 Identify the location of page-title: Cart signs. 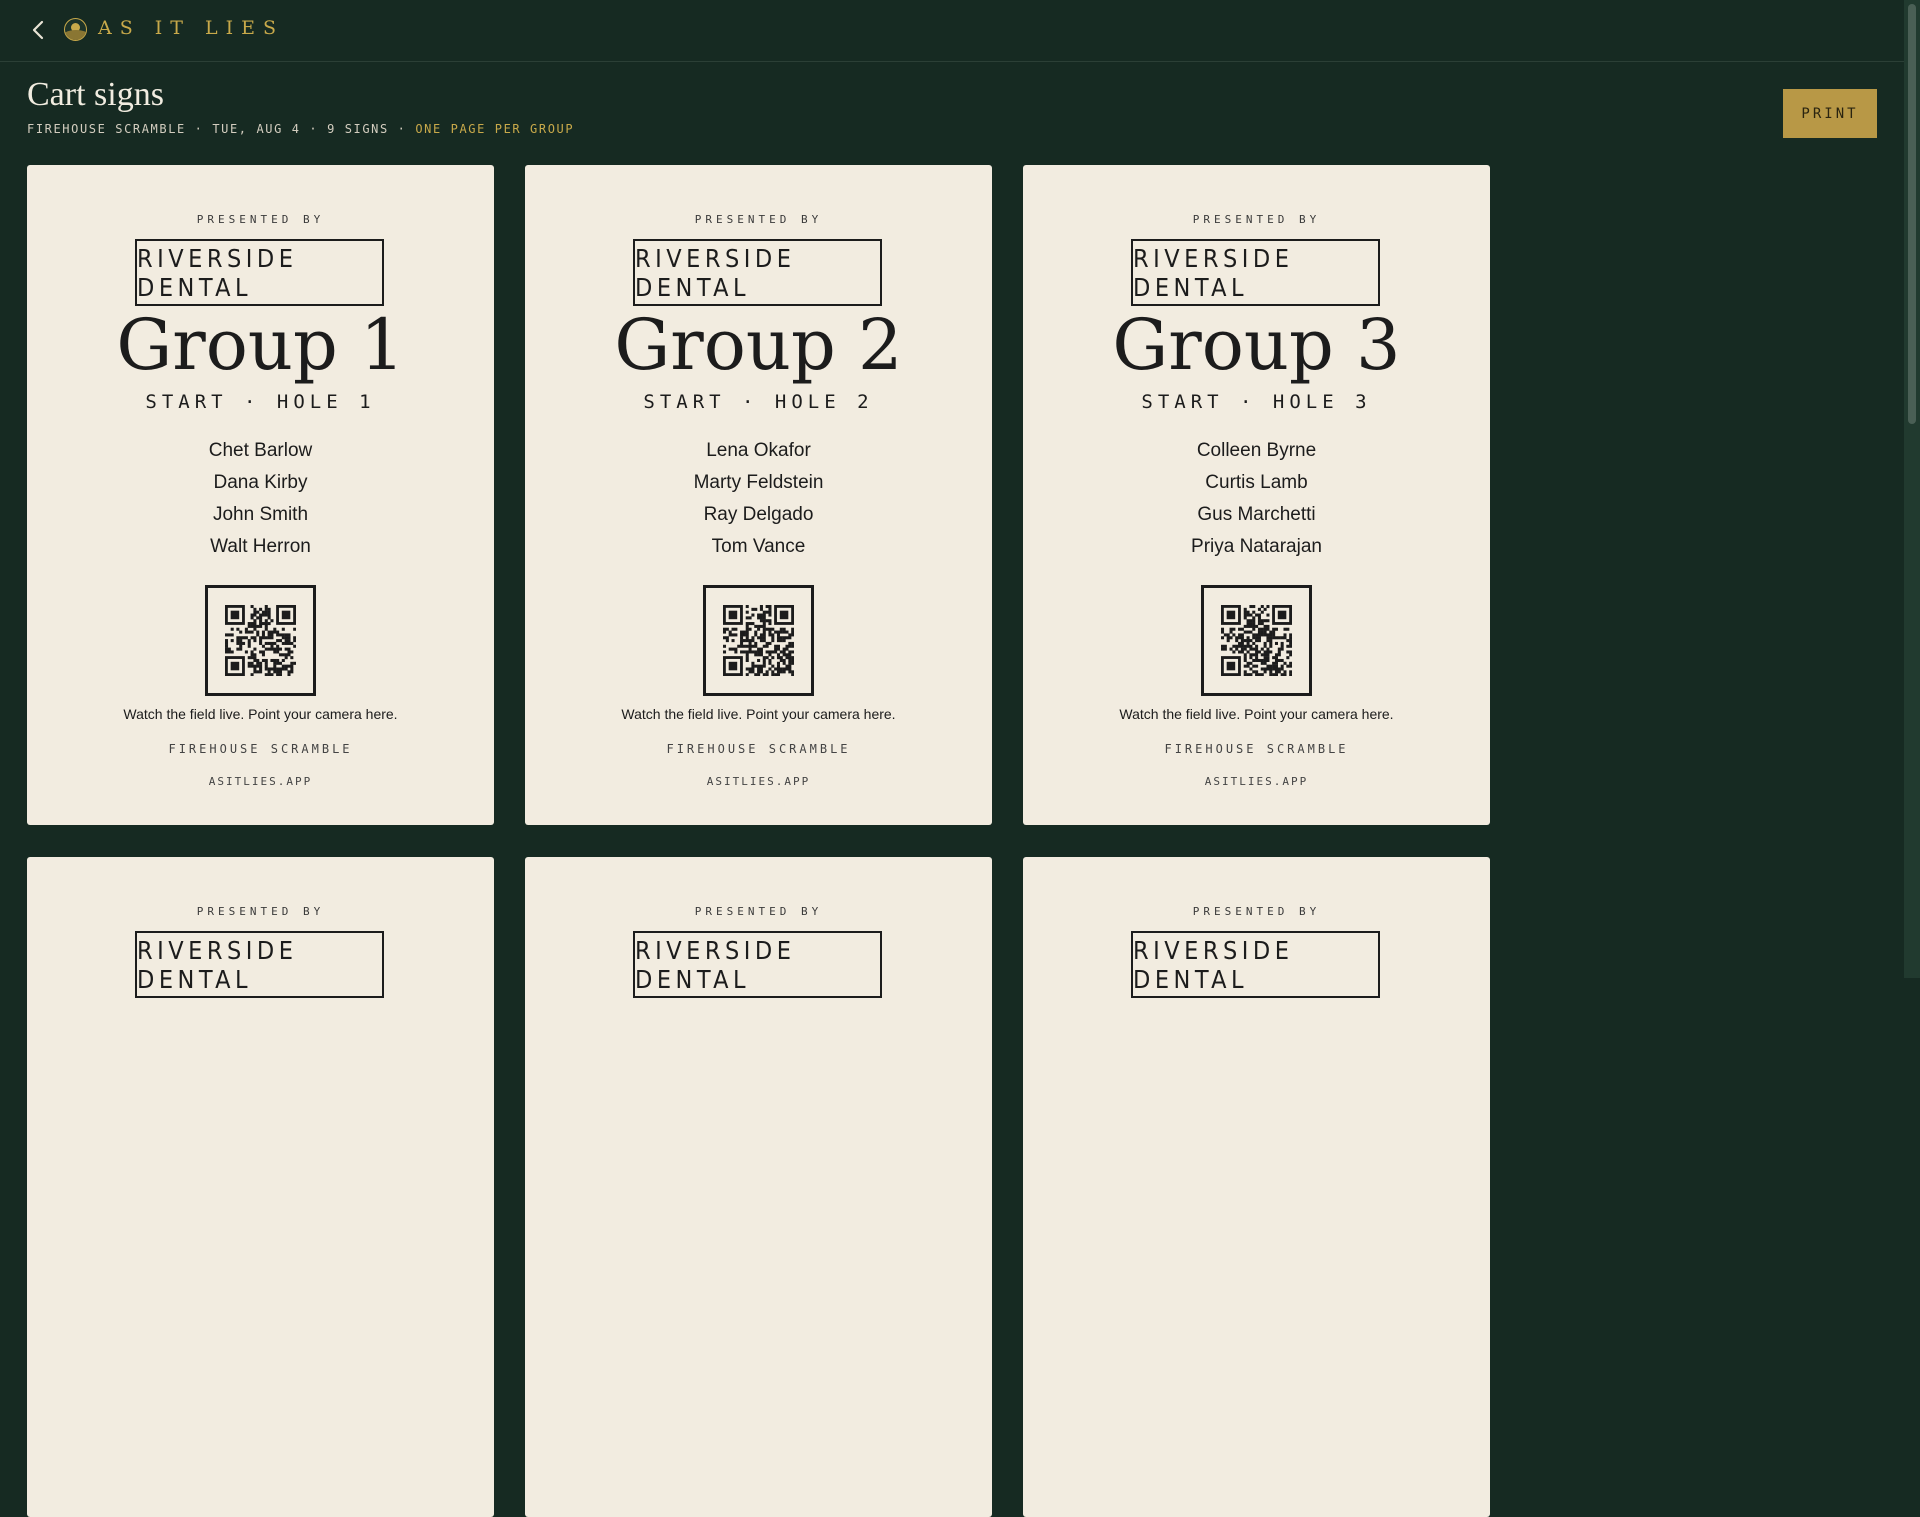
(95, 94).